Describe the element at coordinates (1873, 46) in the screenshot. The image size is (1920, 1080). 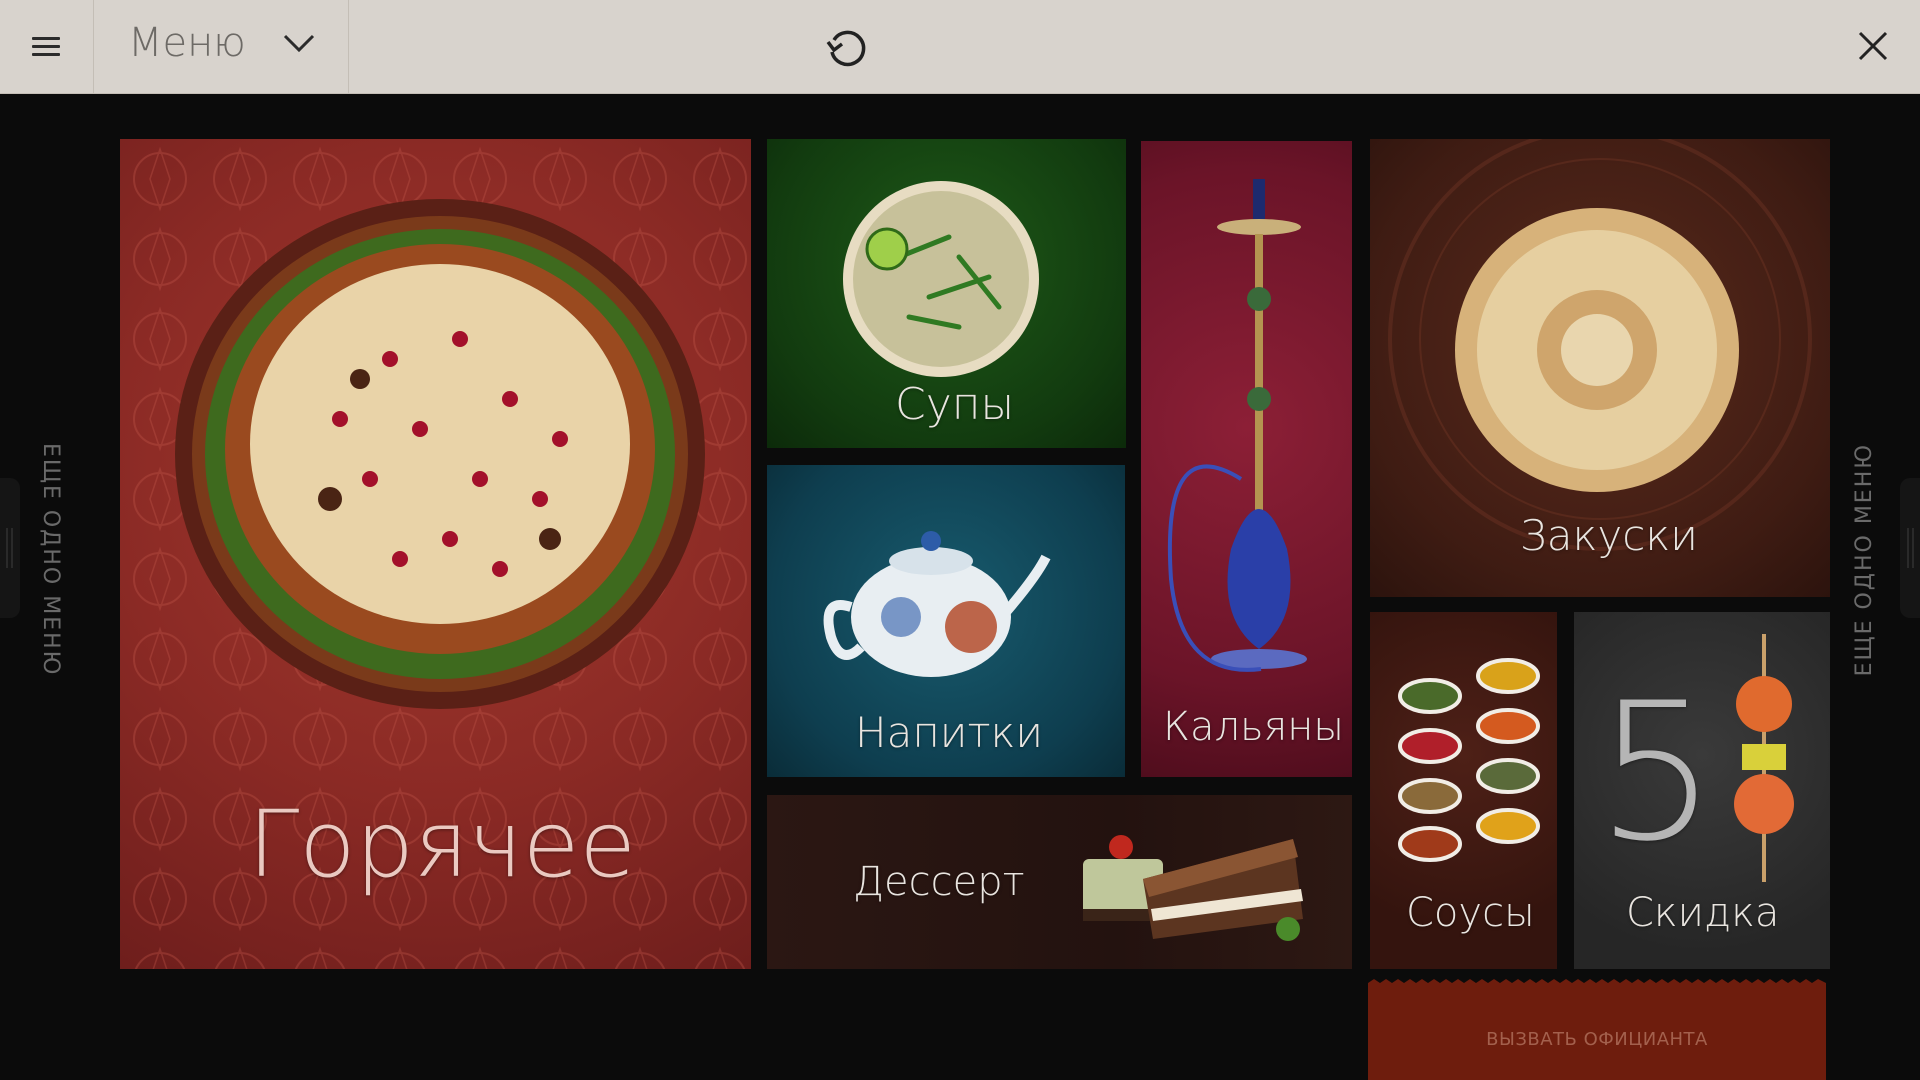
I see `close-icon` at that location.